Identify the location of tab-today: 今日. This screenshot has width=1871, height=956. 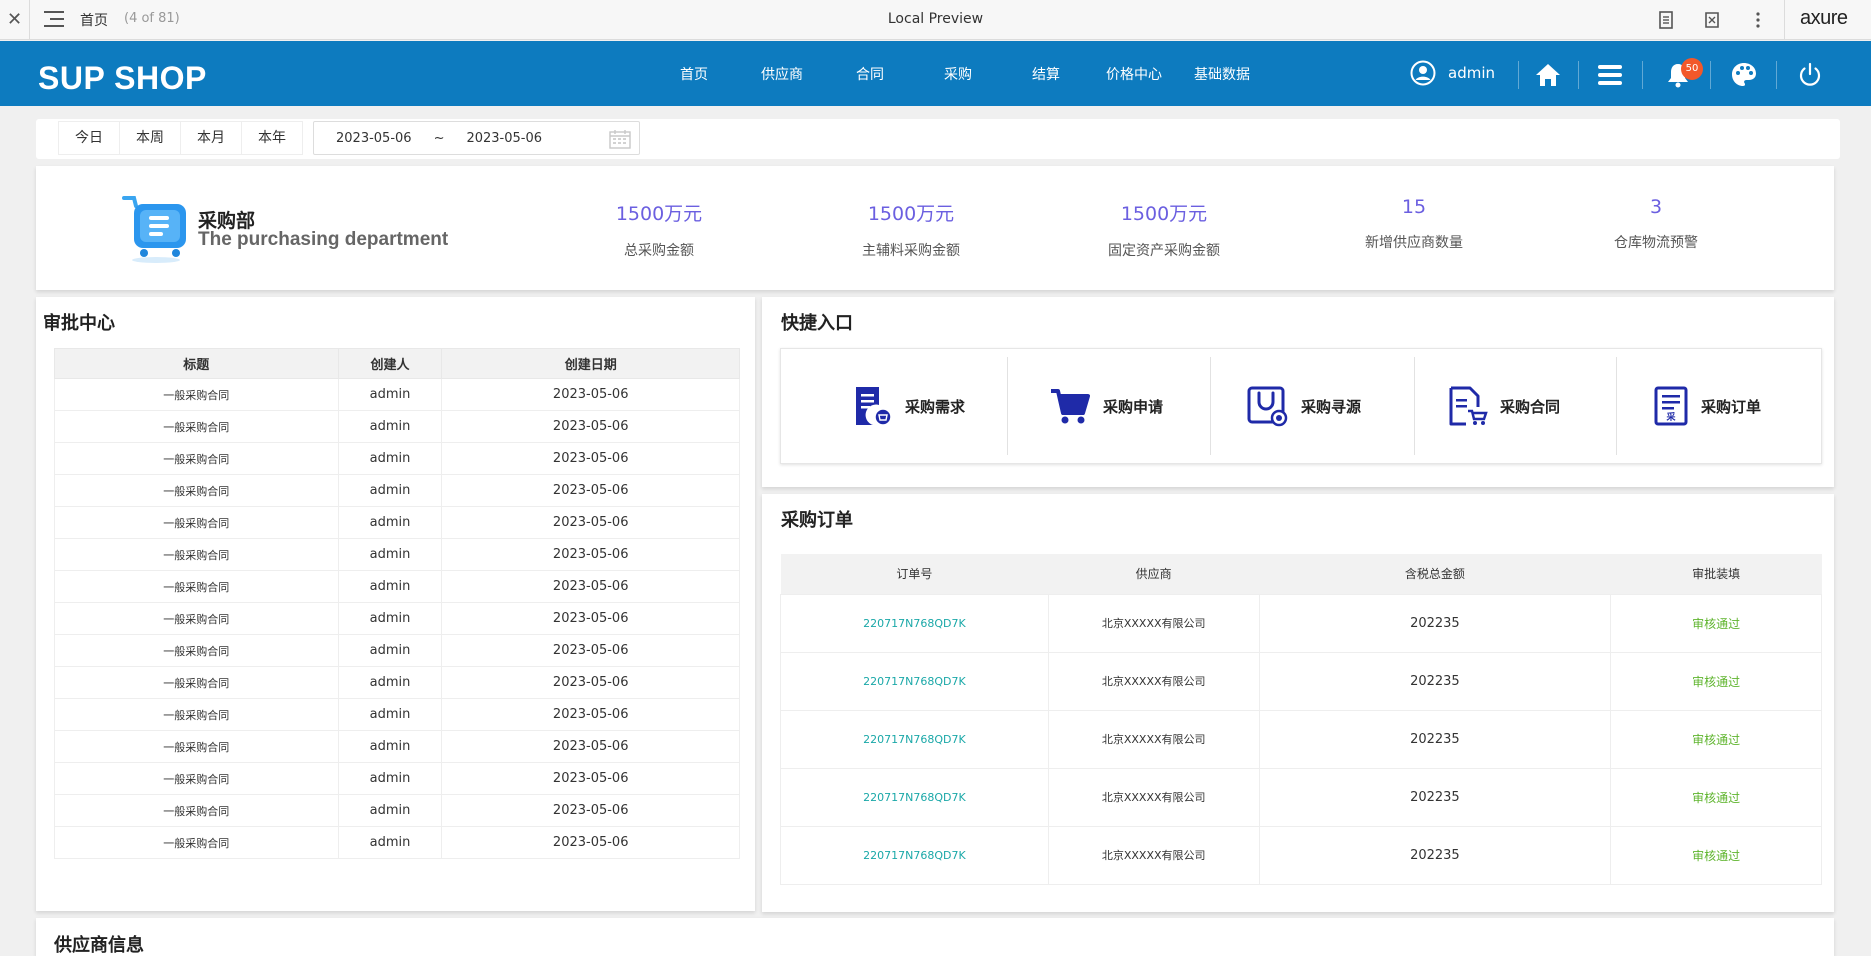
(89, 138).